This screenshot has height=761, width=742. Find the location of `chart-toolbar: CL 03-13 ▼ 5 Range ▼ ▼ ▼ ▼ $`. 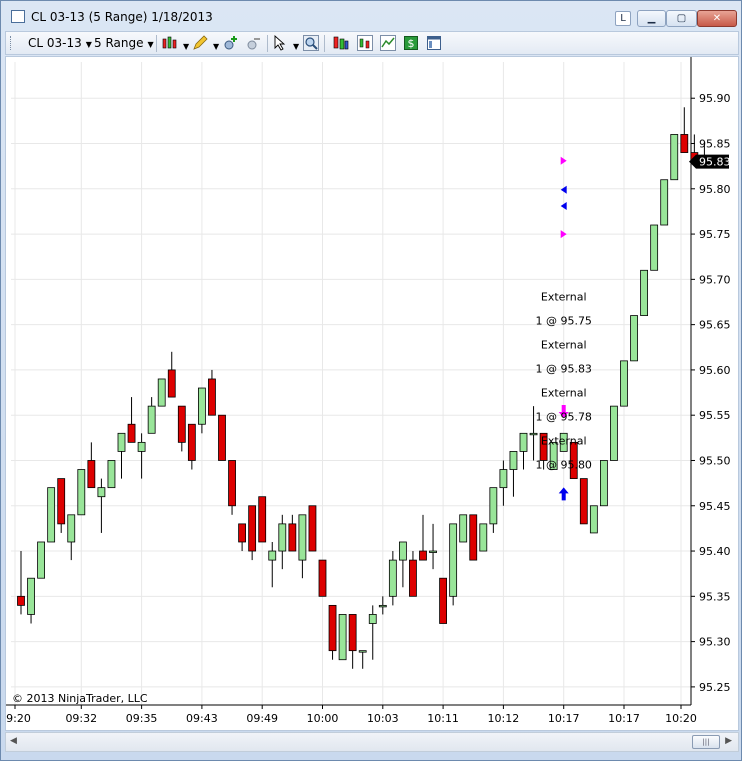

chart-toolbar: CL 03-13 ▼ 5 Range ▼ ▼ ▼ ▼ $ is located at coordinates (372, 43).